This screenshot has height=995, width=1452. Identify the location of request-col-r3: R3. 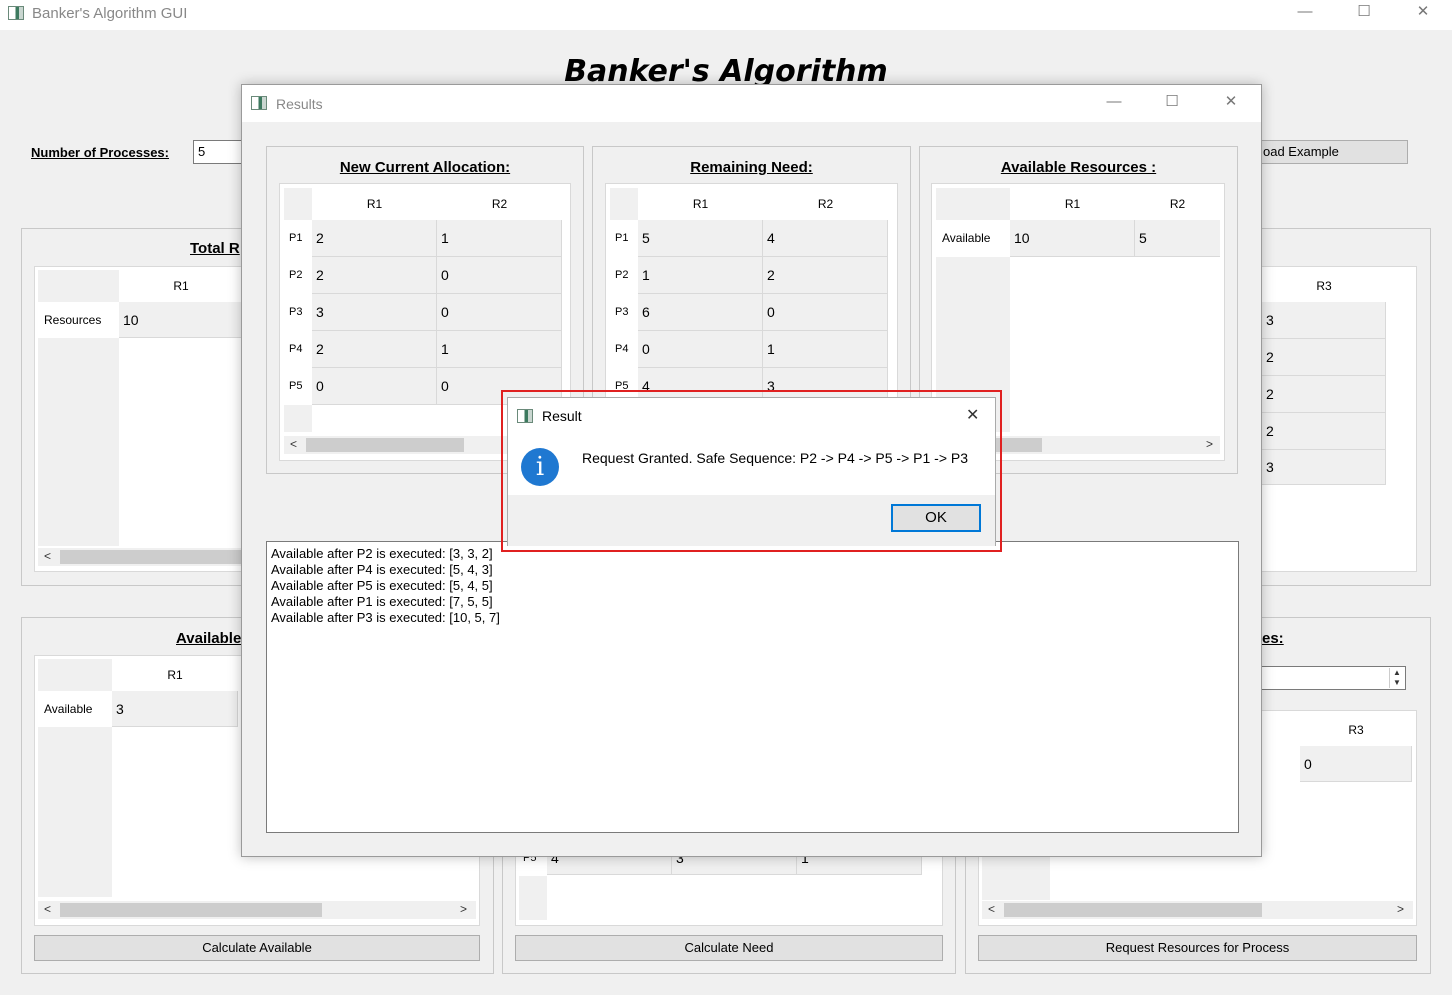
(1356, 730).